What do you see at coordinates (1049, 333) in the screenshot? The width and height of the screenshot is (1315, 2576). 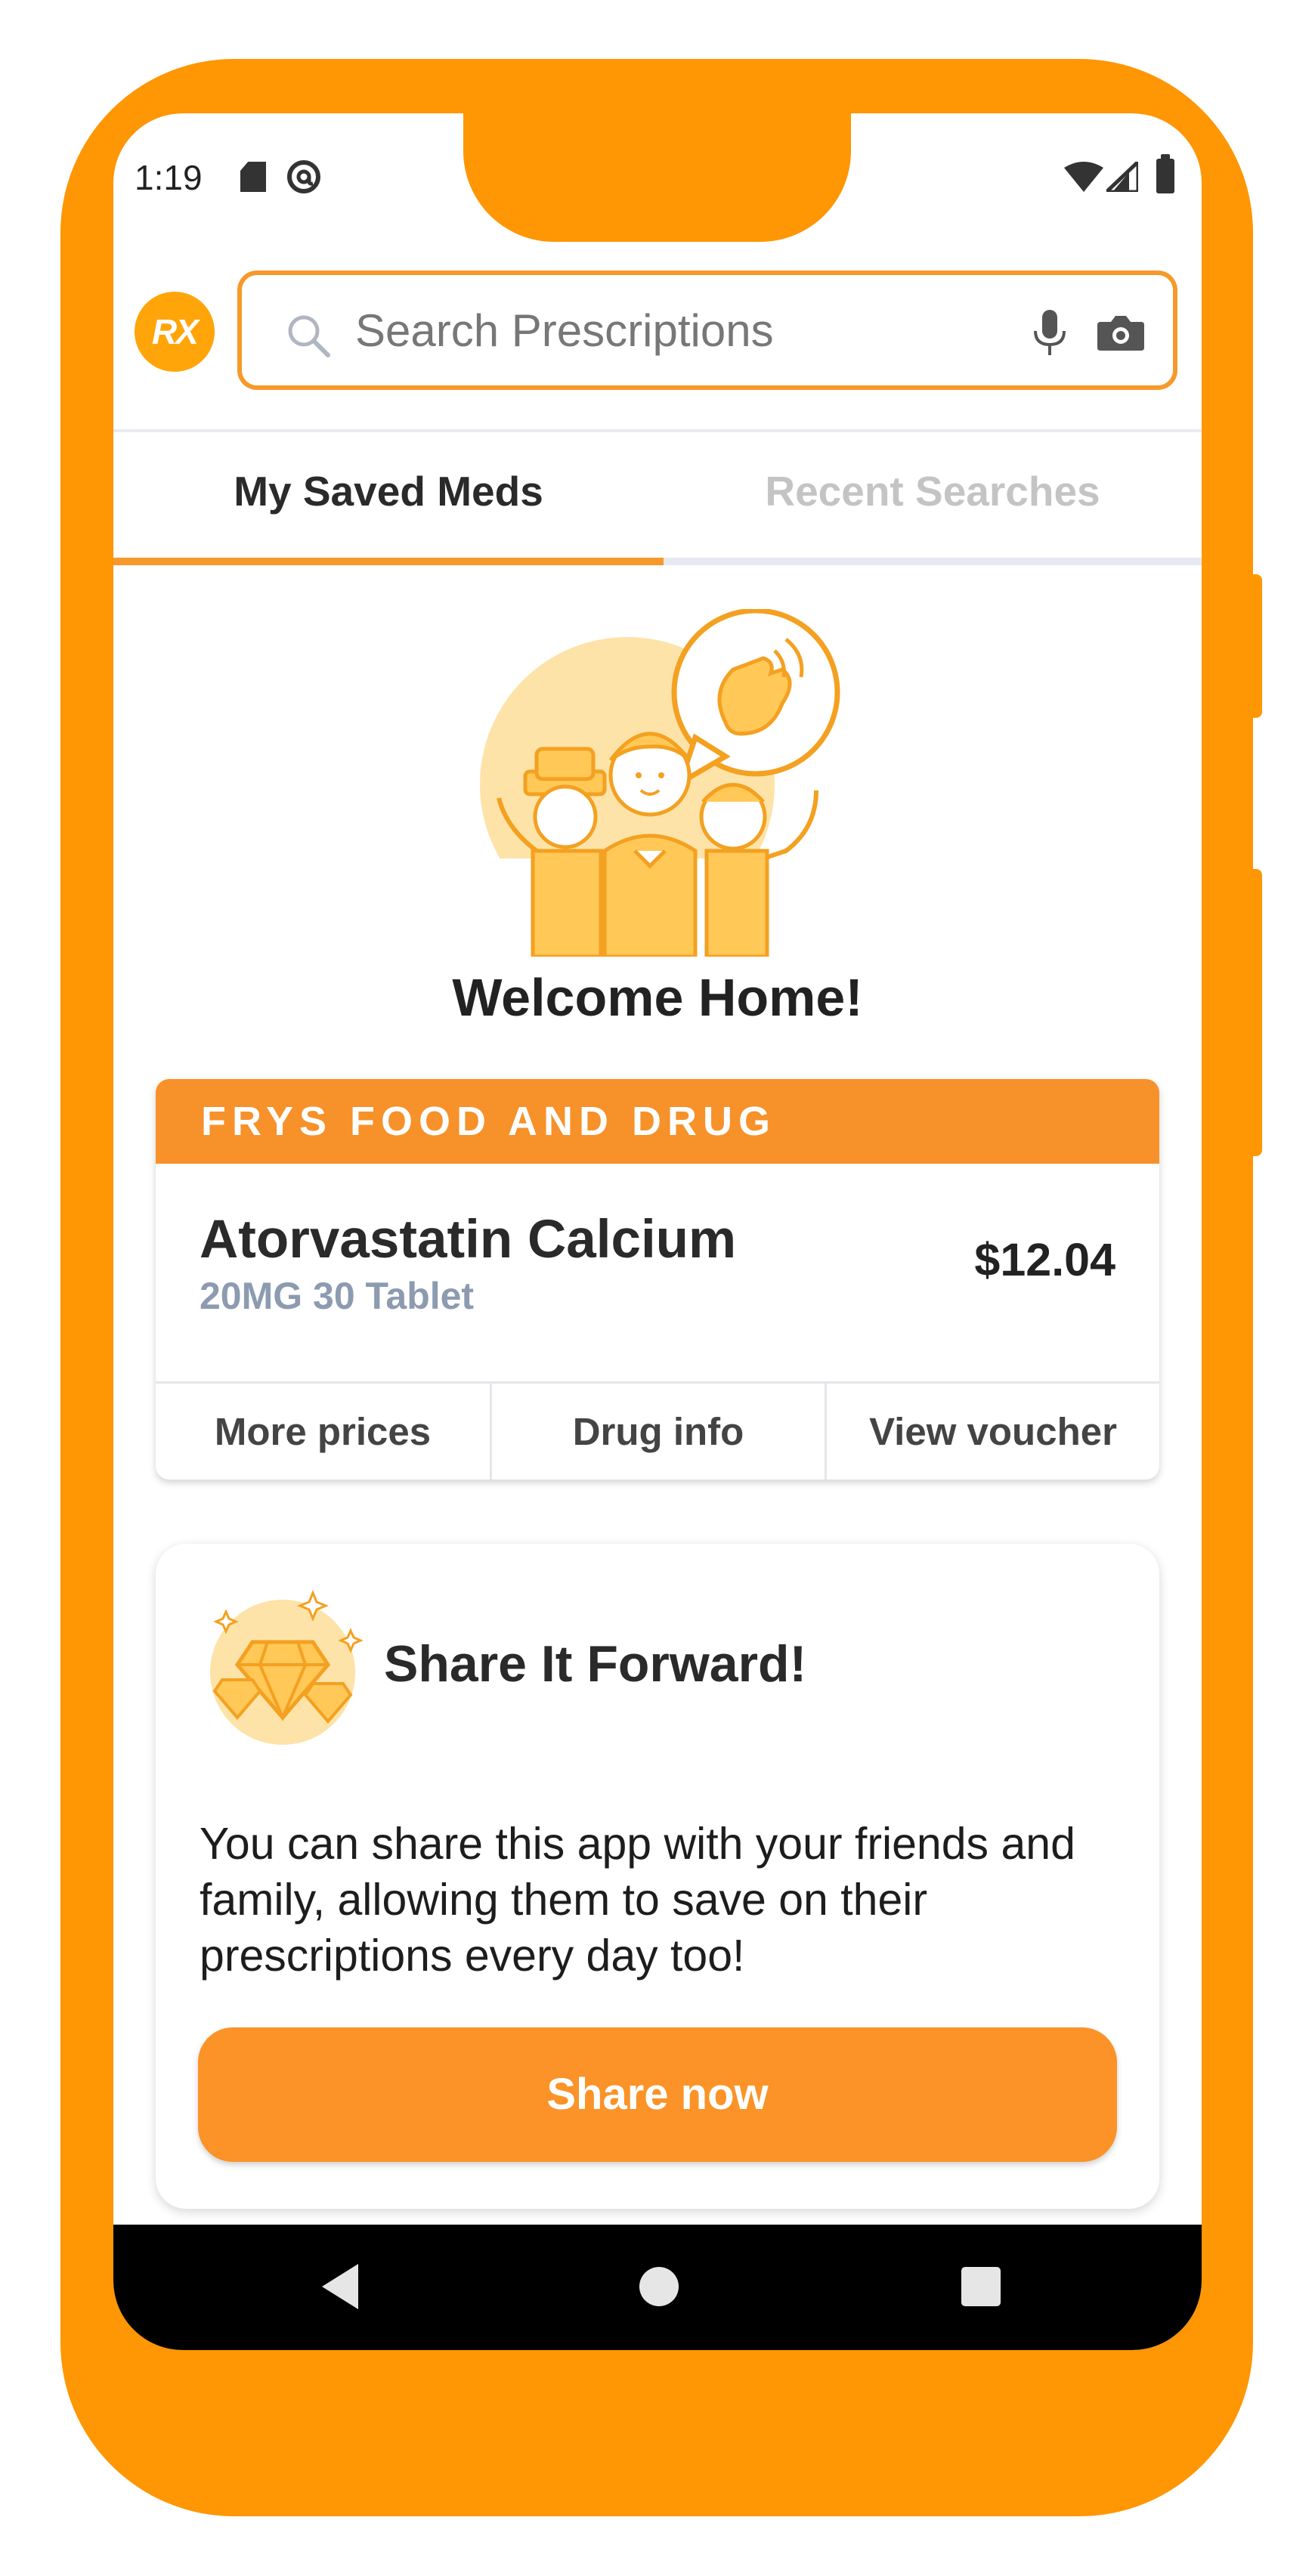 I see `mic-icon` at bounding box center [1049, 333].